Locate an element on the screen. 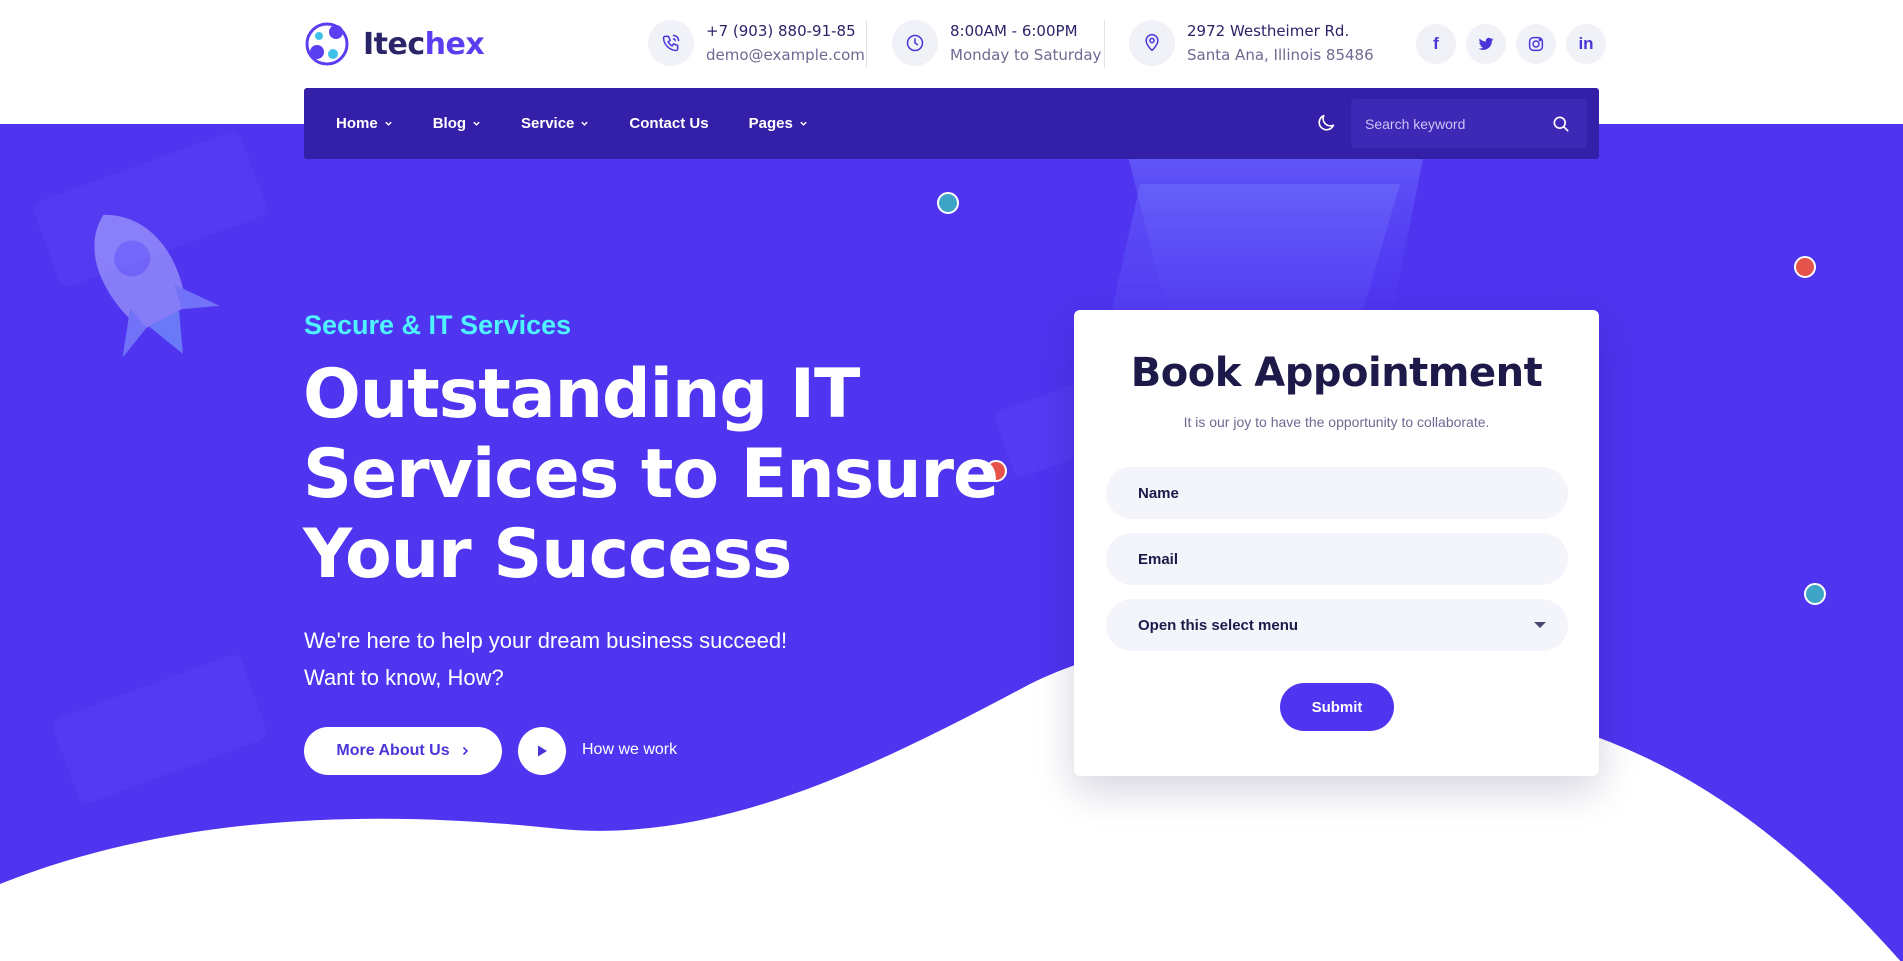 The height and width of the screenshot is (961, 1903). search-button is located at coordinates (1561, 124).